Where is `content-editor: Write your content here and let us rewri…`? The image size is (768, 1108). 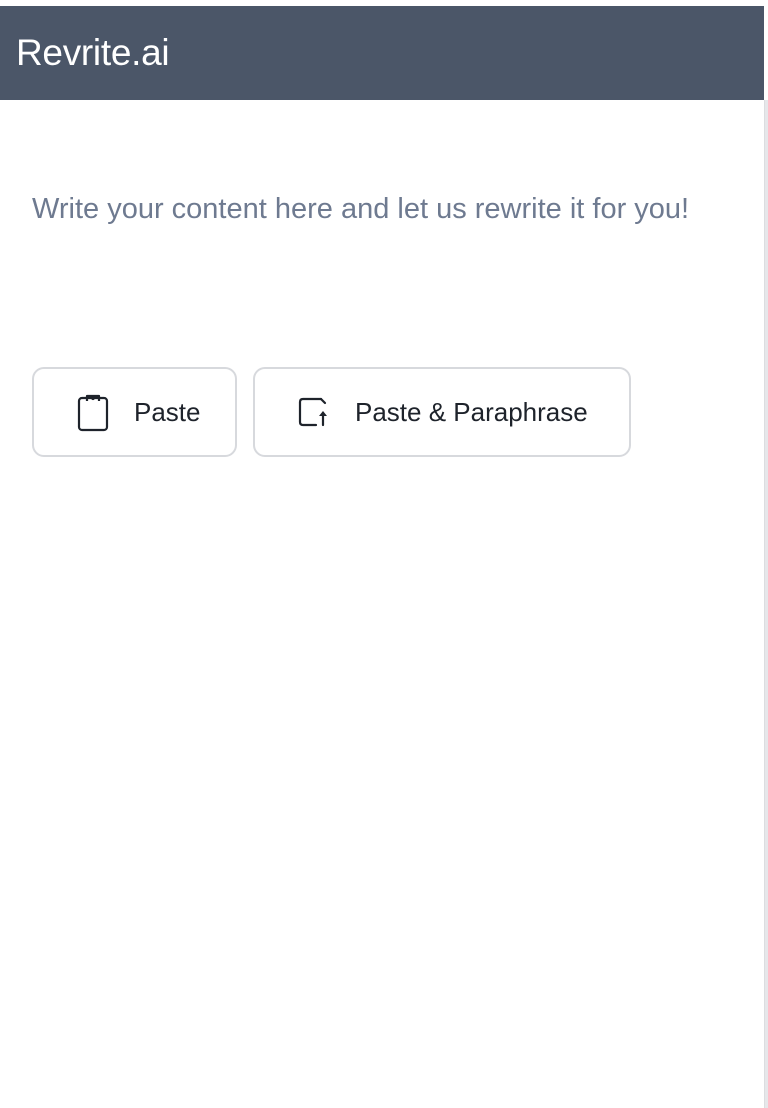
content-editor: Write your content here and let us rewri… is located at coordinates (372, 209).